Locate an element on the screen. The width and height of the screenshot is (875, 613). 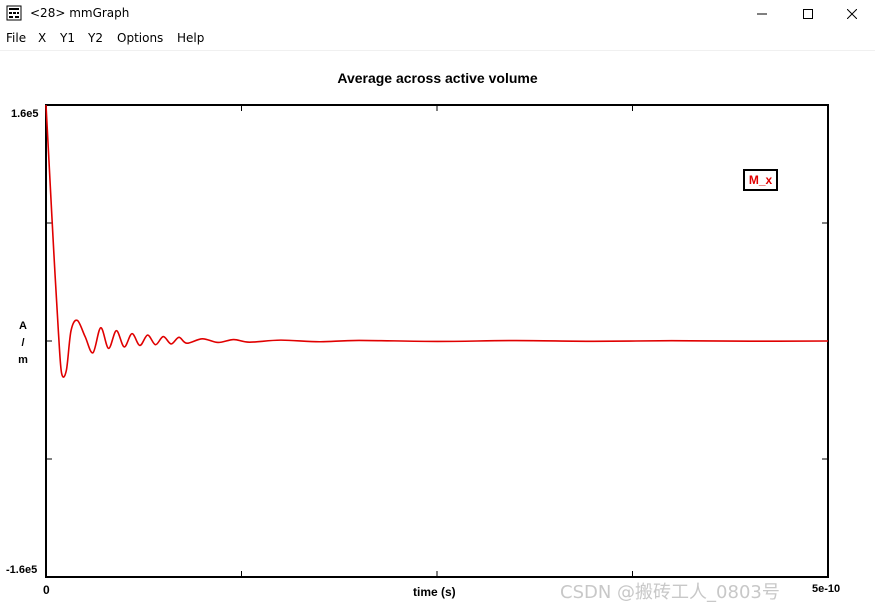
y-axis-label-line-1: A is located at coordinates (23, 326).